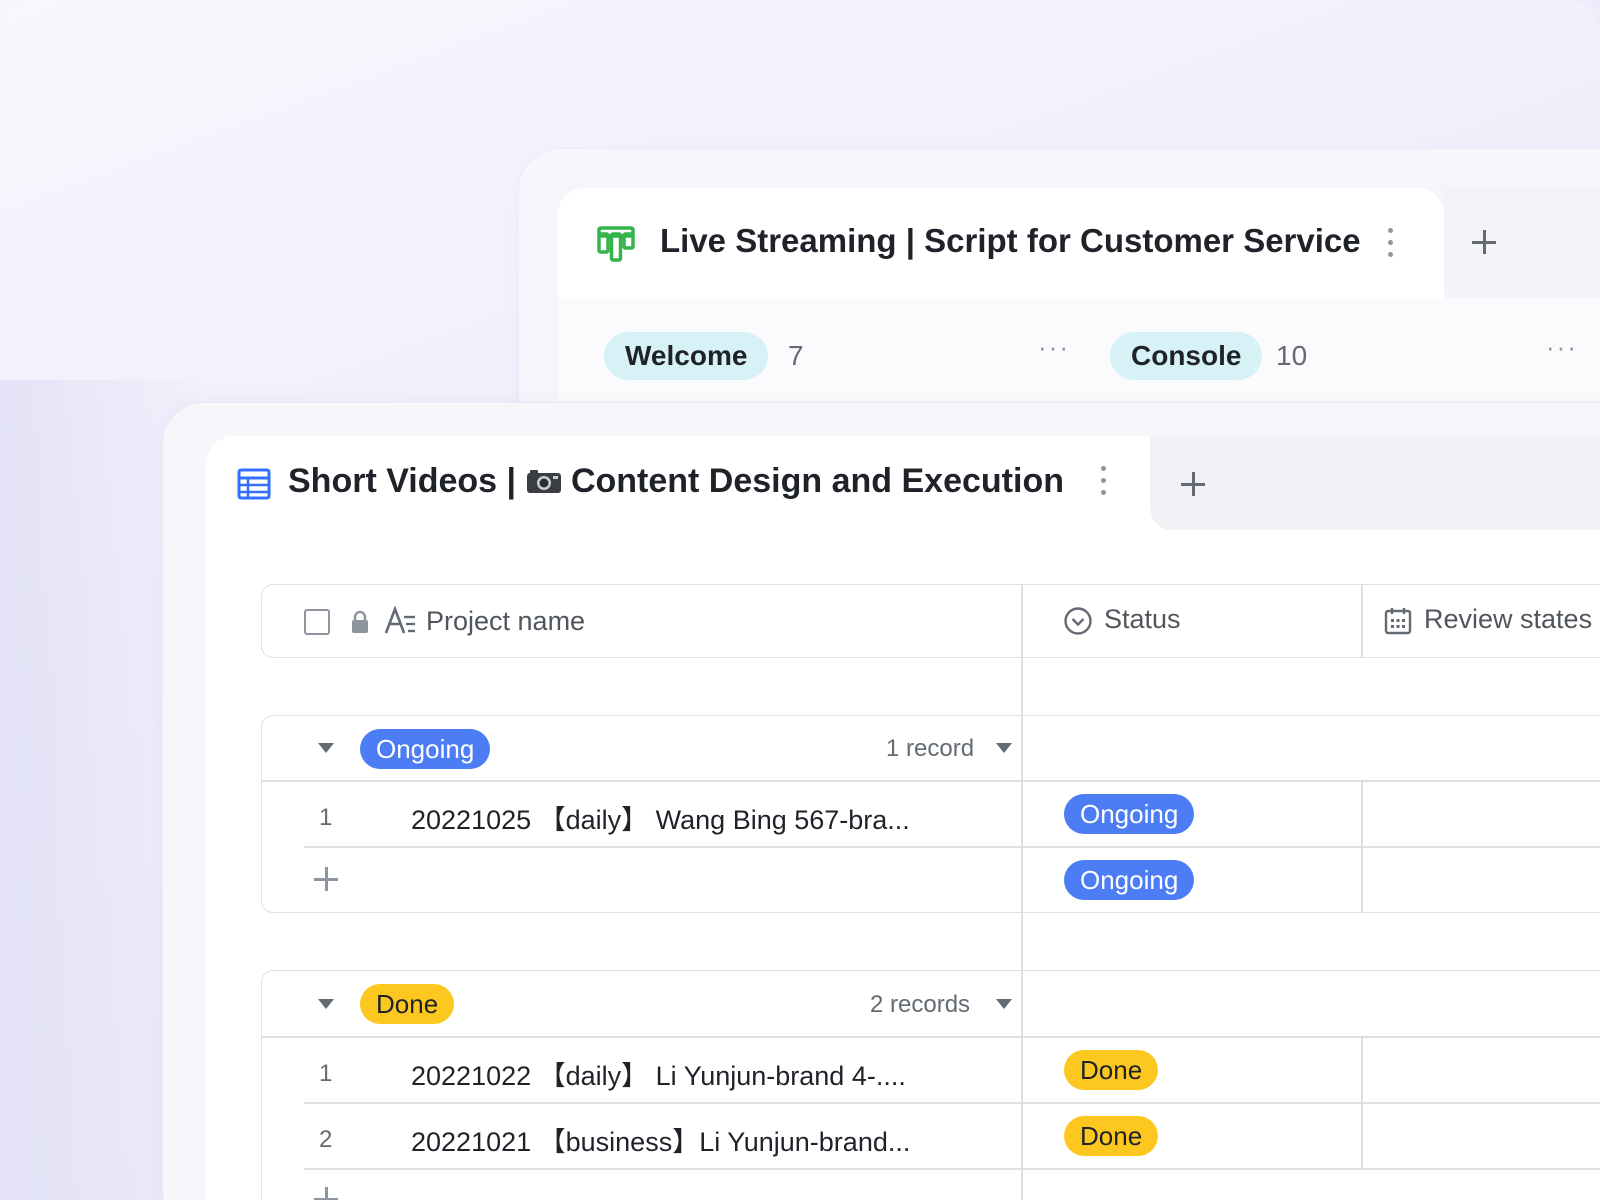 The image size is (1600, 1200). Describe the element at coordinates (425, 749) in the screenshot. I see `group-label-ongoing: Ongoing` at that location.